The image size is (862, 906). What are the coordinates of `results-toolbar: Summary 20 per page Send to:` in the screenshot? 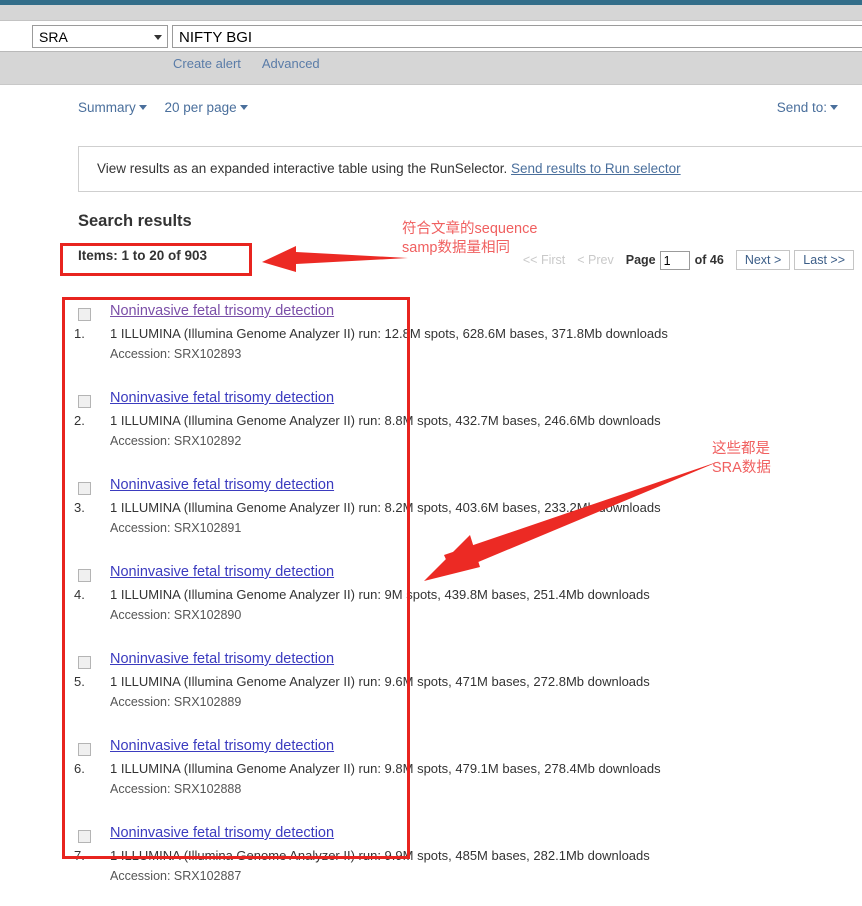 It's located at (431, 113).